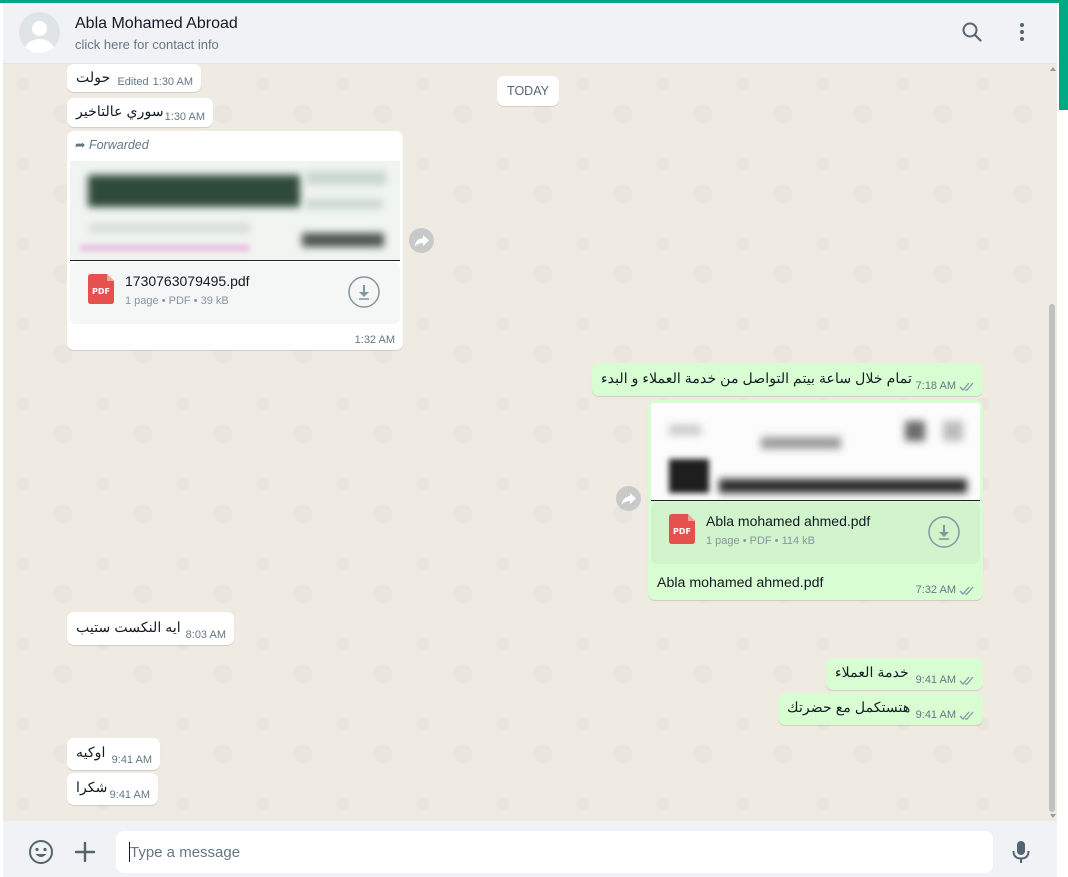  What do you see at coordinates (187, 281) in the screenshot?
I see `document-name: 1730763079495.pdf` at bounding box center [187, 281].